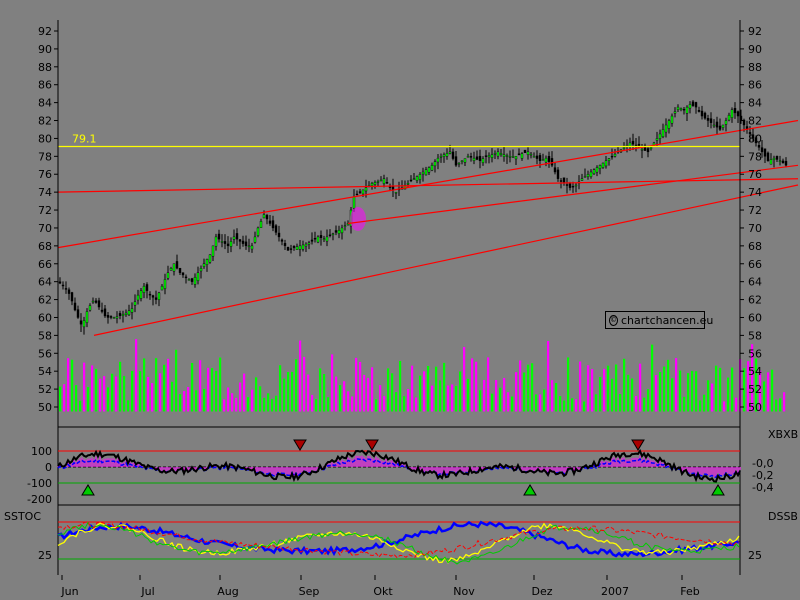 The width and height of the screenshot is (800, 600). Describe the element at coordinates (45, 67) in the screenshot. I see `y-tick-label-left: 88` at that location.